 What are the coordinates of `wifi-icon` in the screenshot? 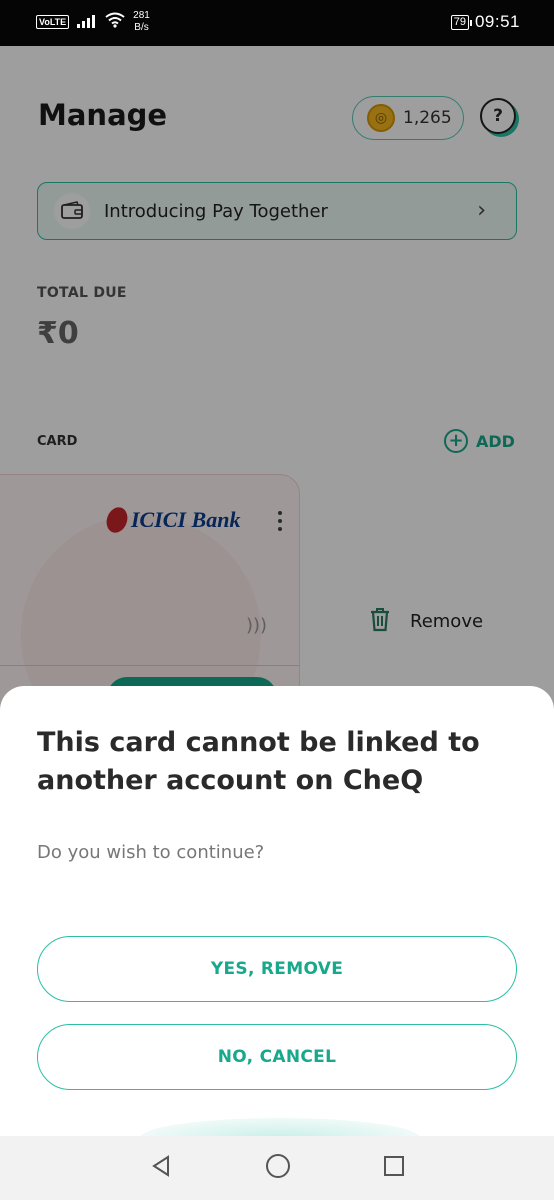 It's located at (115, 22).